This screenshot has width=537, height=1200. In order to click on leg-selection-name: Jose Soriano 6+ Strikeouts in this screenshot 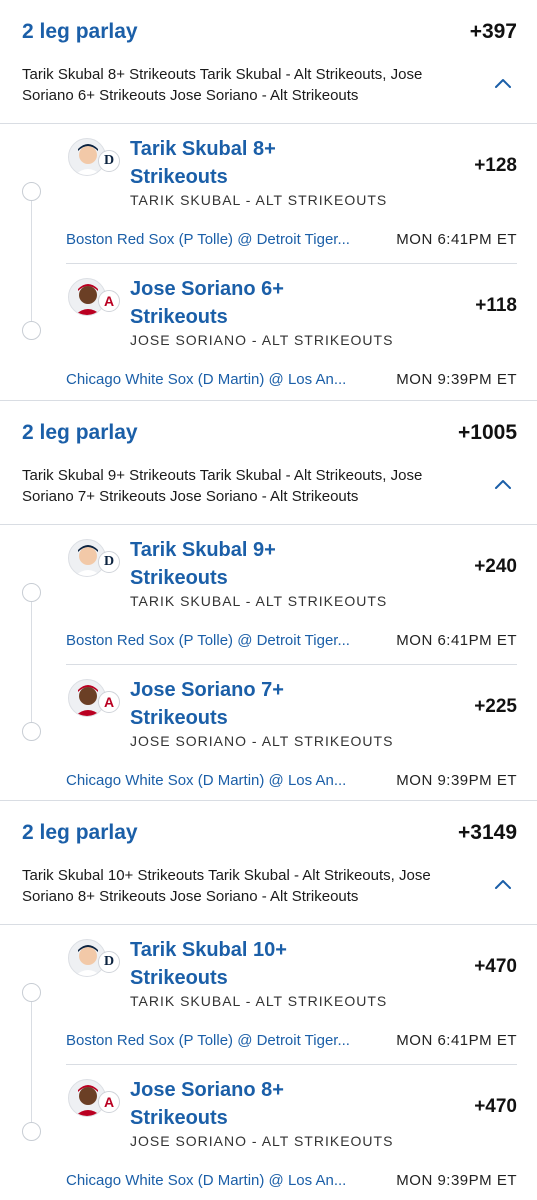, I will do `click(207, 303)`.